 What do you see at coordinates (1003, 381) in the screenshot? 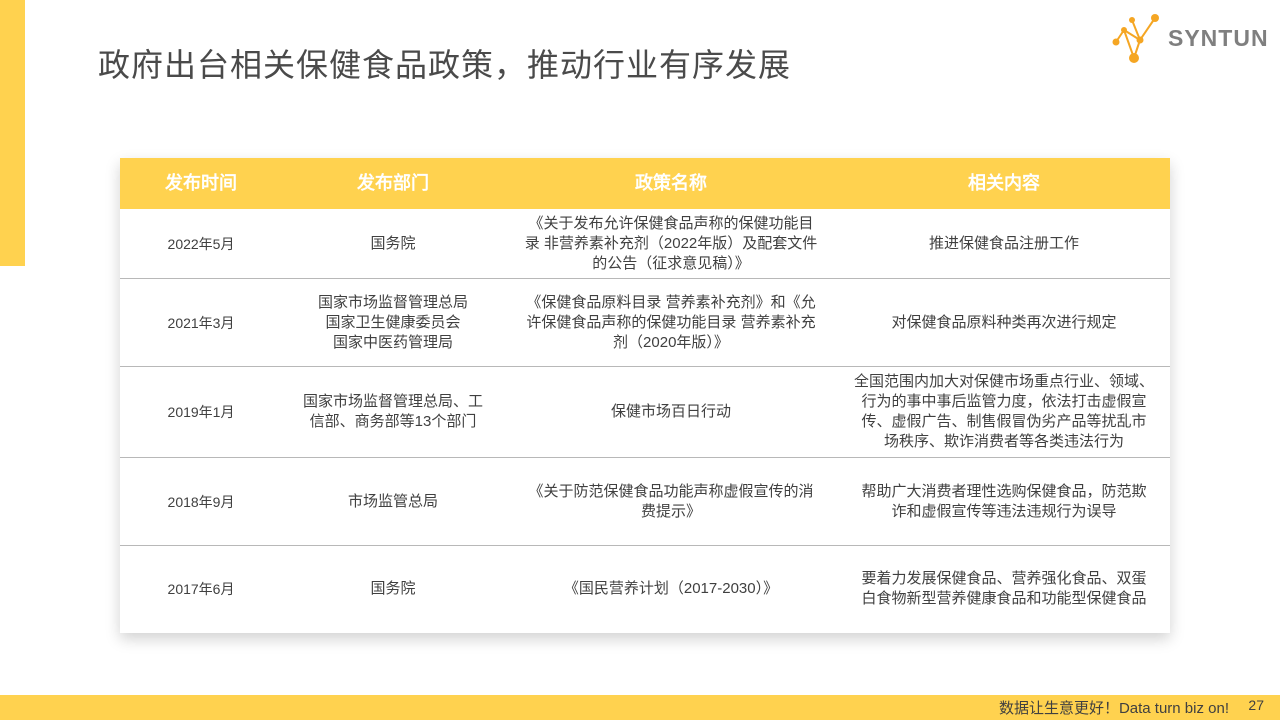
I see `cell-related-content-line: 全国范围内加大对保健市场重点行业、领域、` at bounding box center [1003, 381].